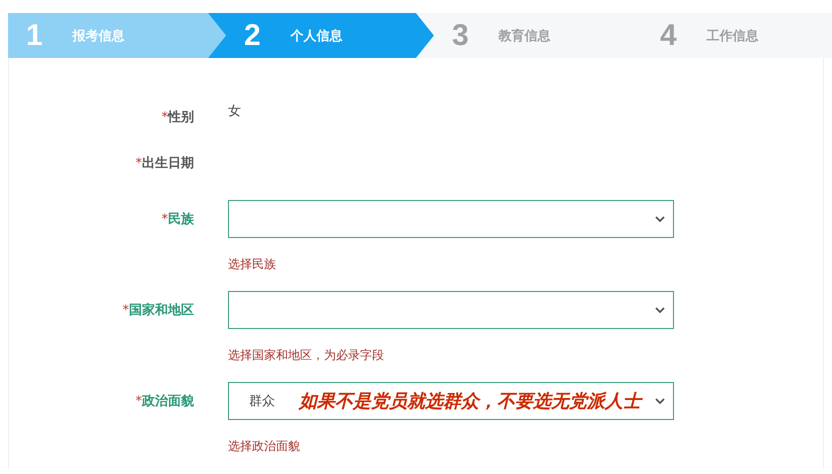 Image resolution: width=832 pixels, height=474 pixels. I want to click on field-label: *出生日期, so click(165, 163).